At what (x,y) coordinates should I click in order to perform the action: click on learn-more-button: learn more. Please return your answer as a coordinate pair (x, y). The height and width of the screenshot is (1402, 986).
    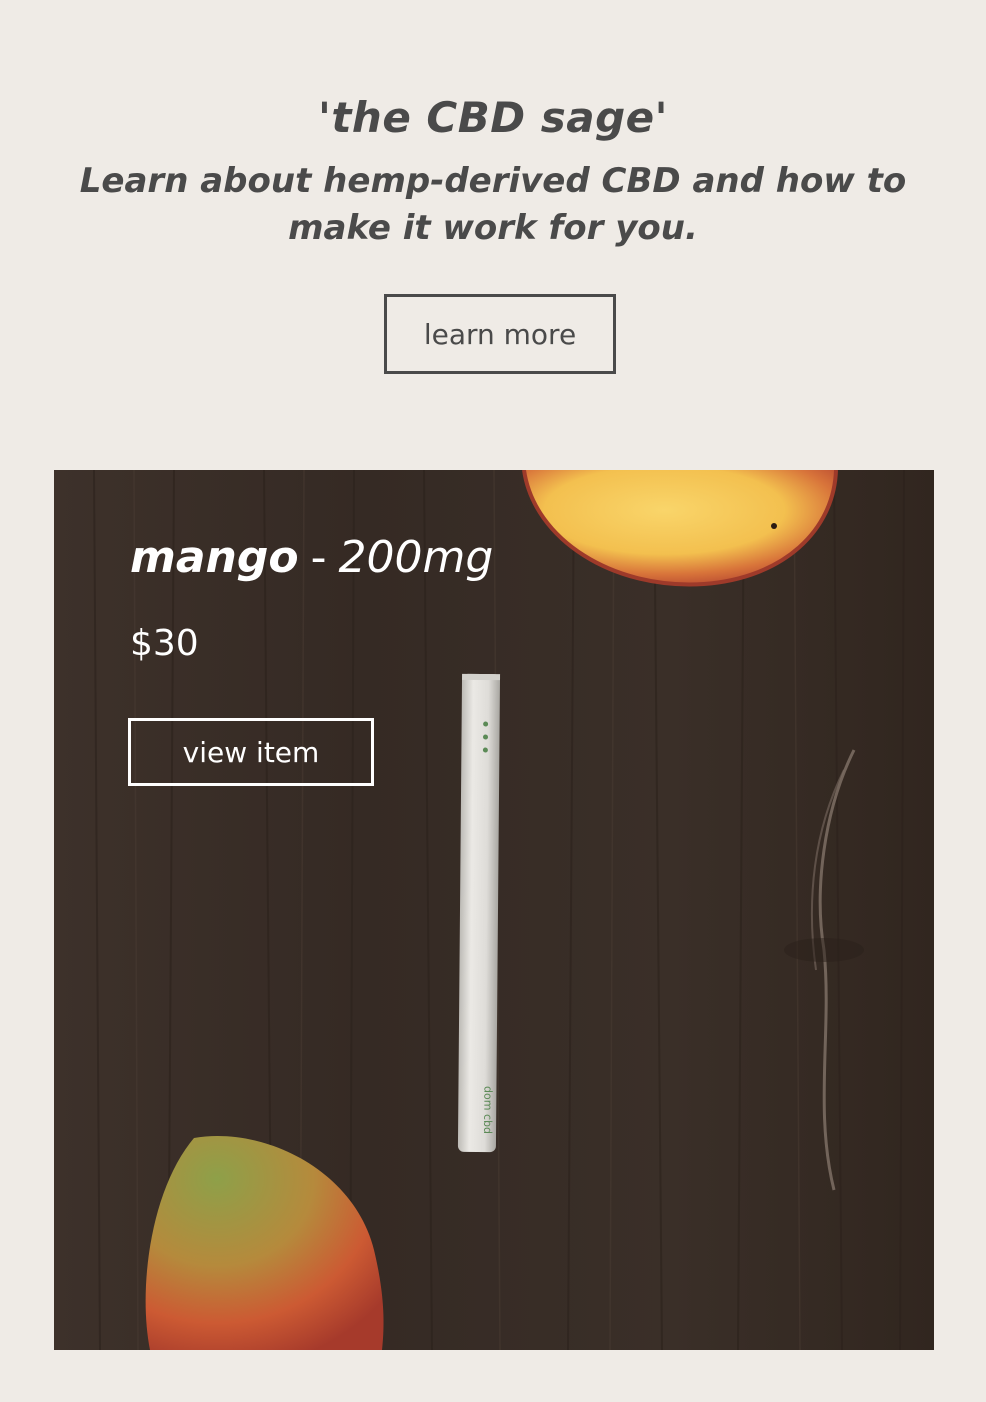
    Looking at the image, I should click on (500, 334).